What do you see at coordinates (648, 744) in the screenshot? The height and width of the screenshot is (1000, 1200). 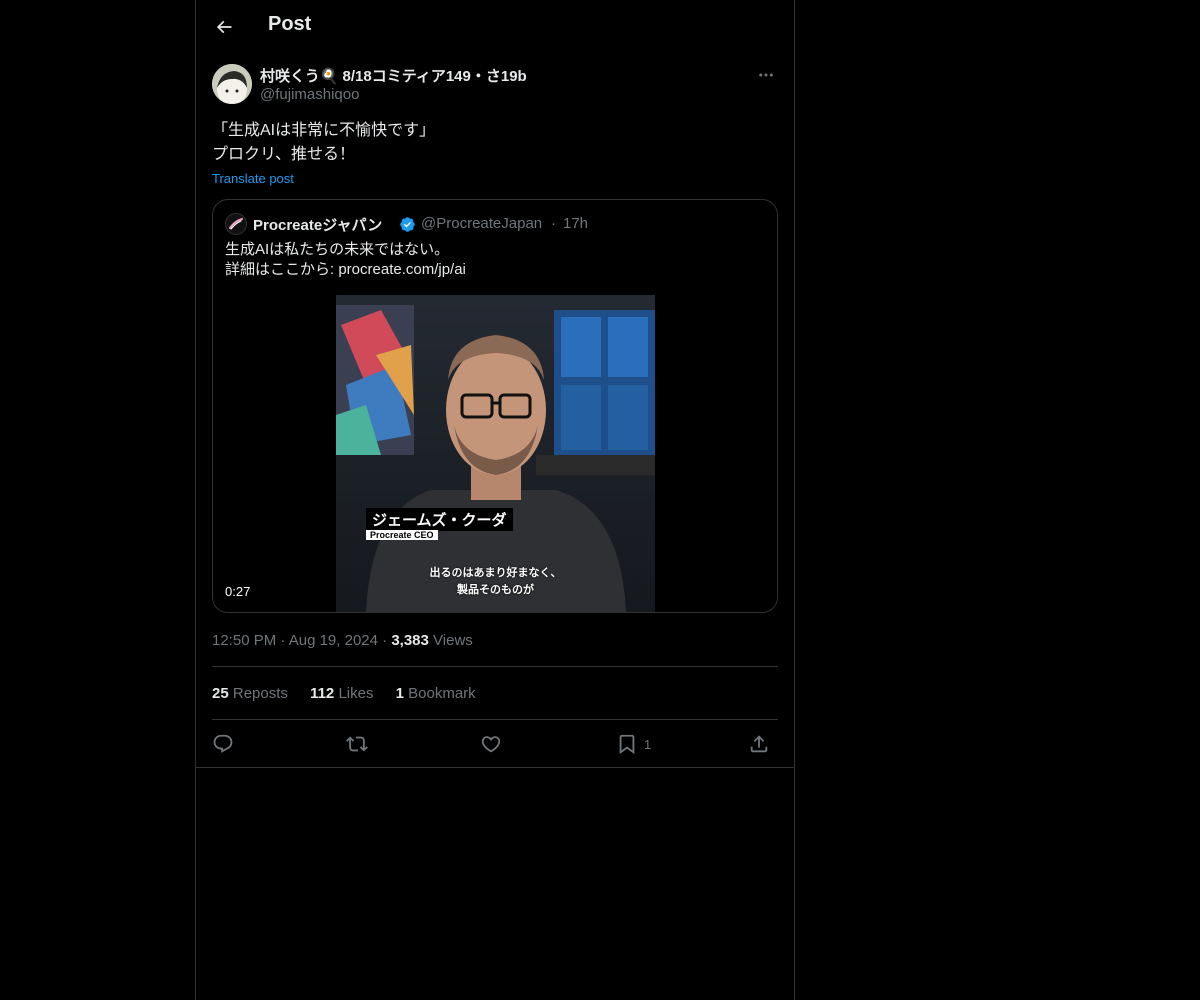 I see `bookmark-count: 1` at bounding box center [648, 744].